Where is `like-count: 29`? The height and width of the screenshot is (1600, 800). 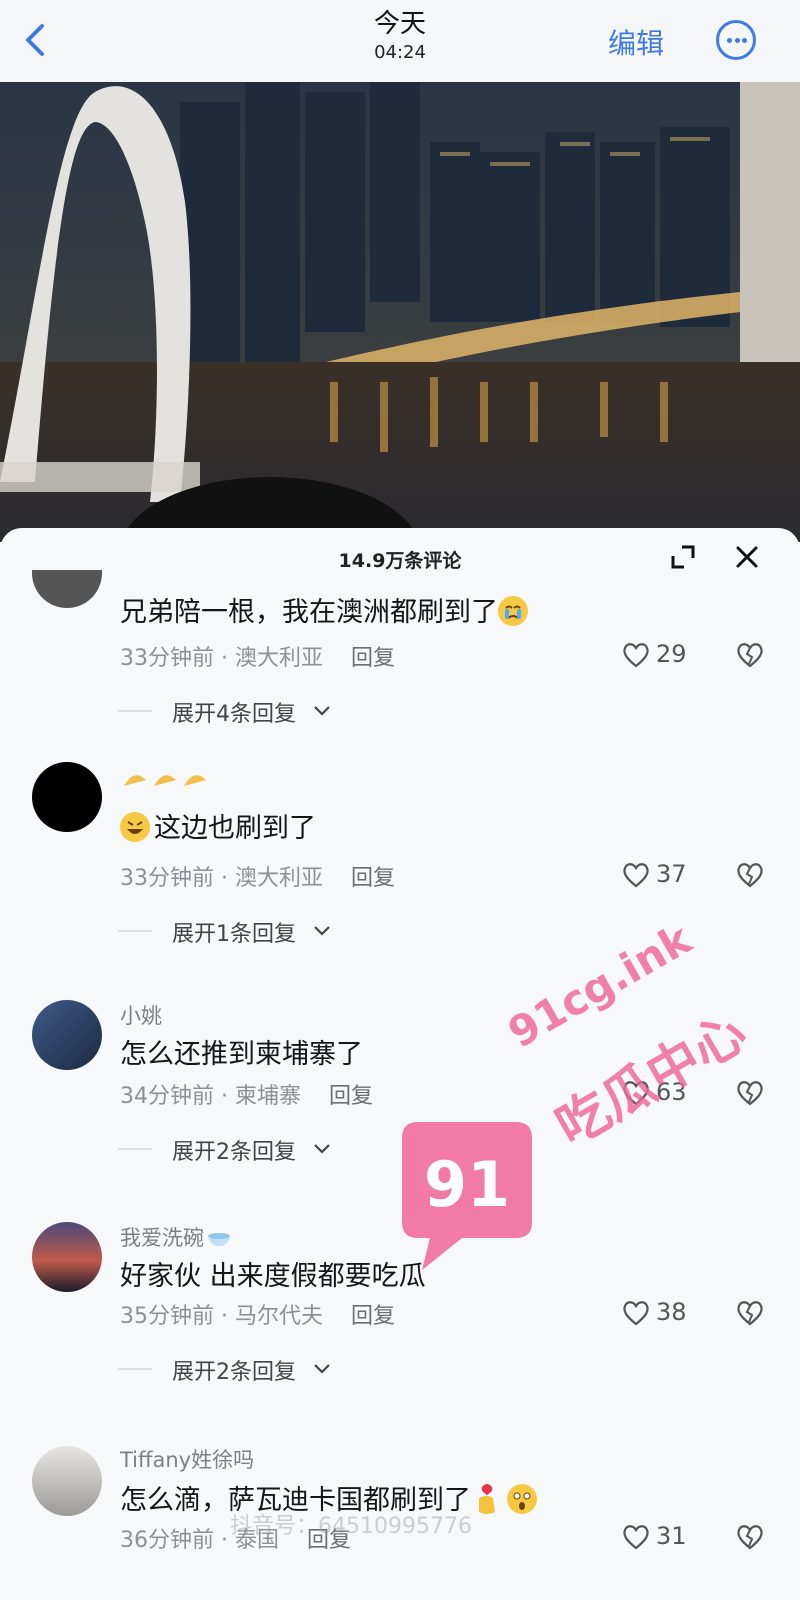 like-count: 29 is located at coordinates (671, 654).